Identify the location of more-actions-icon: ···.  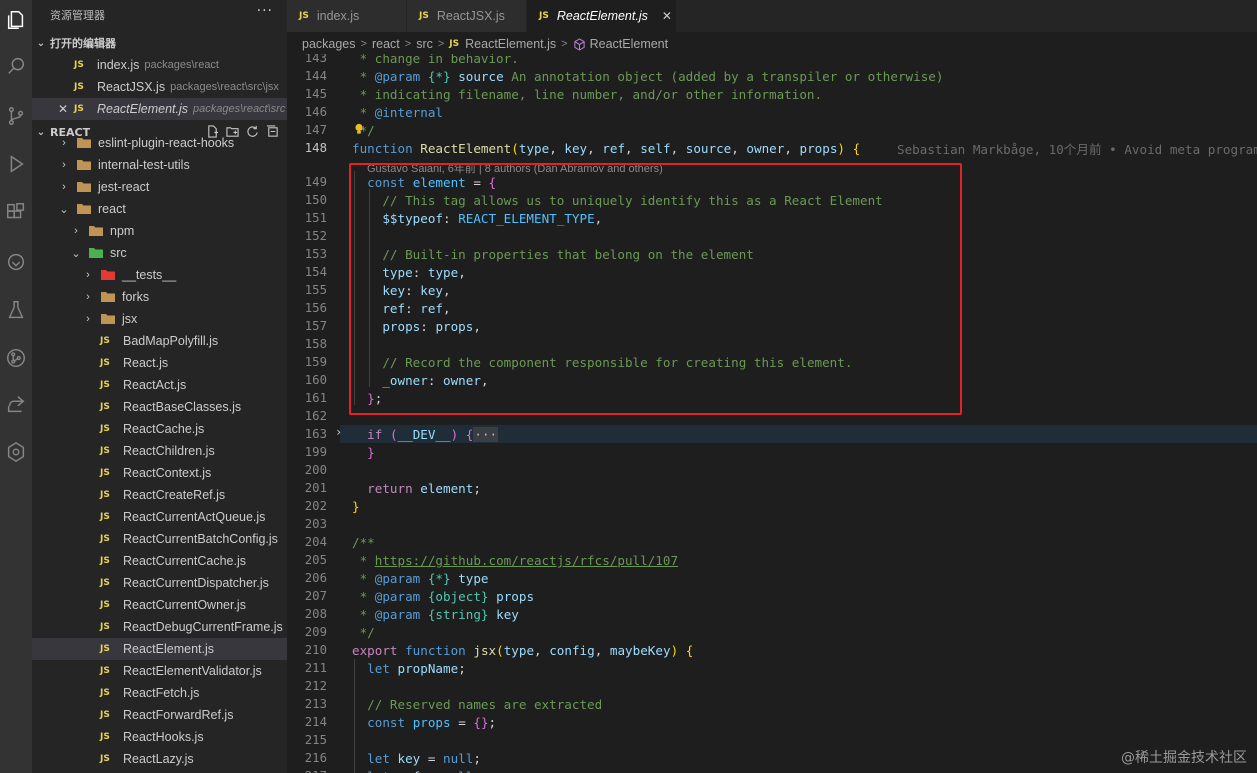
(265, 11).